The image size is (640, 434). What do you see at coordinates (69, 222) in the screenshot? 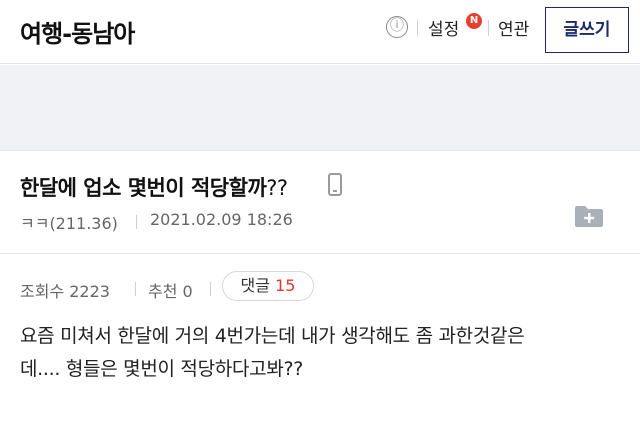
I see `post-author: ㅋㅋ(211.36)` at bounding box center [69, 222].